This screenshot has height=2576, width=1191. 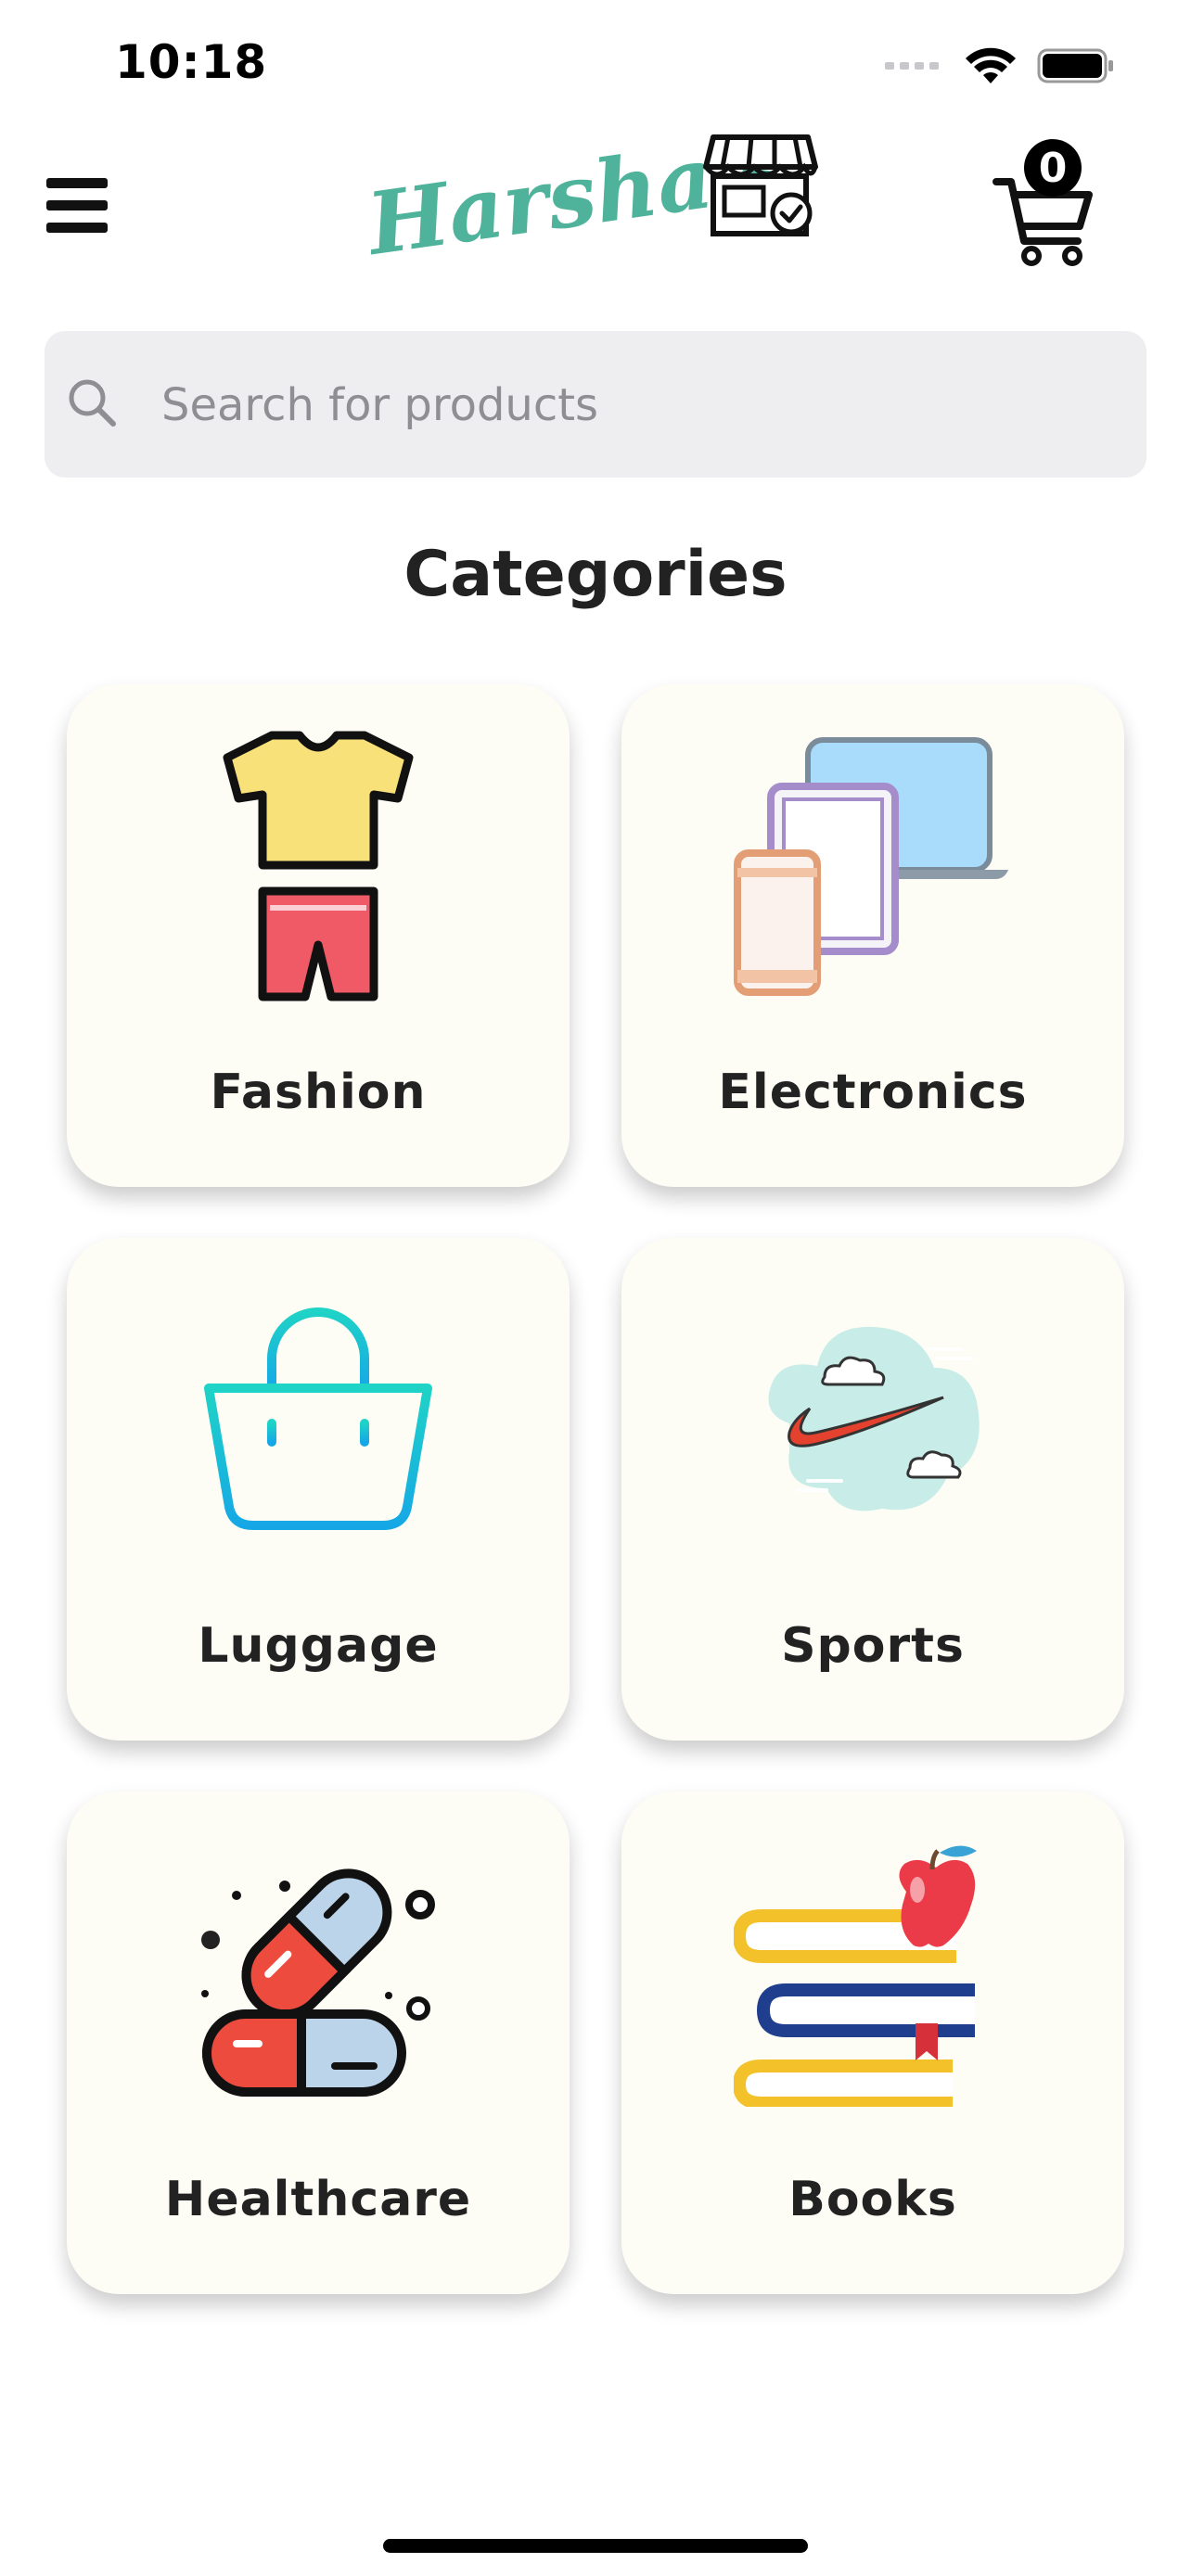 What do you see at coordinates (760, 187) in the screenshot?
I see `store-icon` at bounding box center [760, 187].